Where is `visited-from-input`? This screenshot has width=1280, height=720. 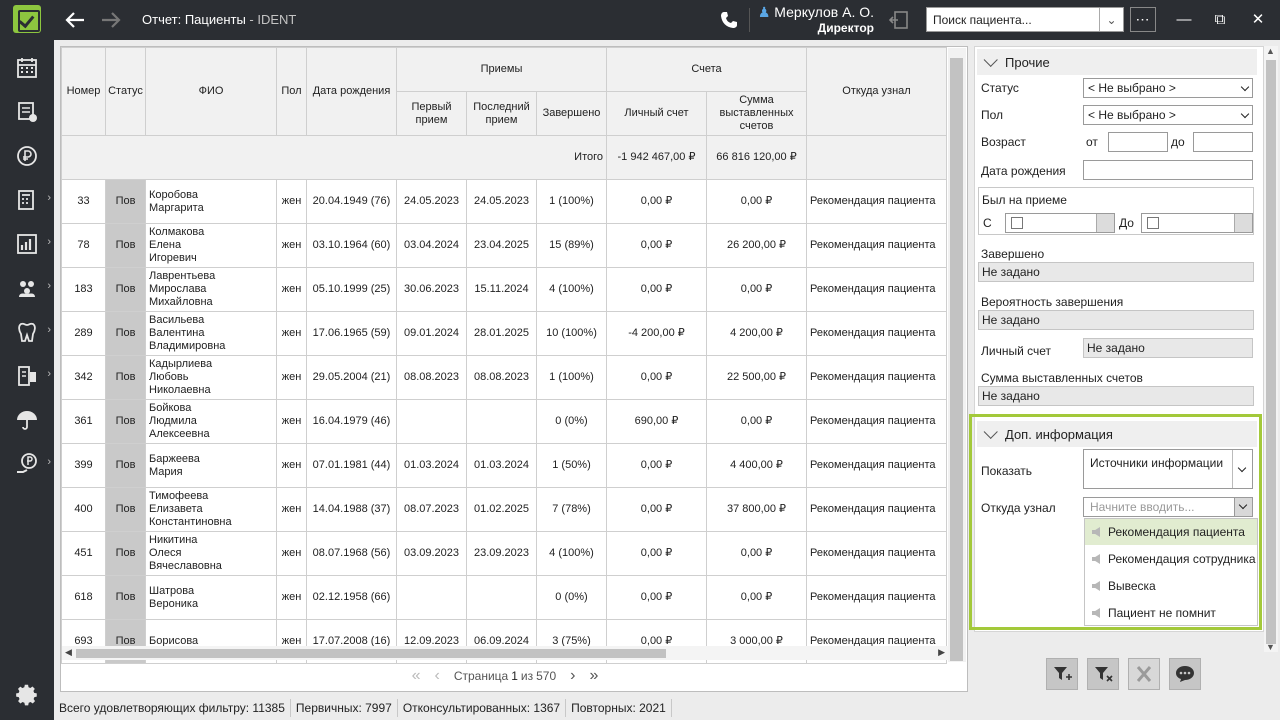 visited-from-input is located at coordinates (1060, 223).